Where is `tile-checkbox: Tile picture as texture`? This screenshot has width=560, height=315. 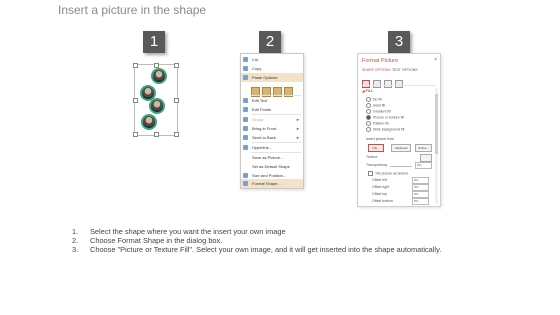 tile-checkbox: Tile picture as texture is located at coordinates (388, 173).